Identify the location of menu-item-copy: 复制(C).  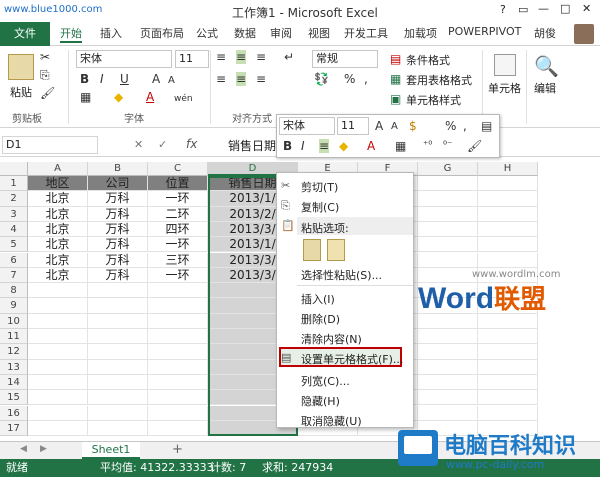
(320, 207).